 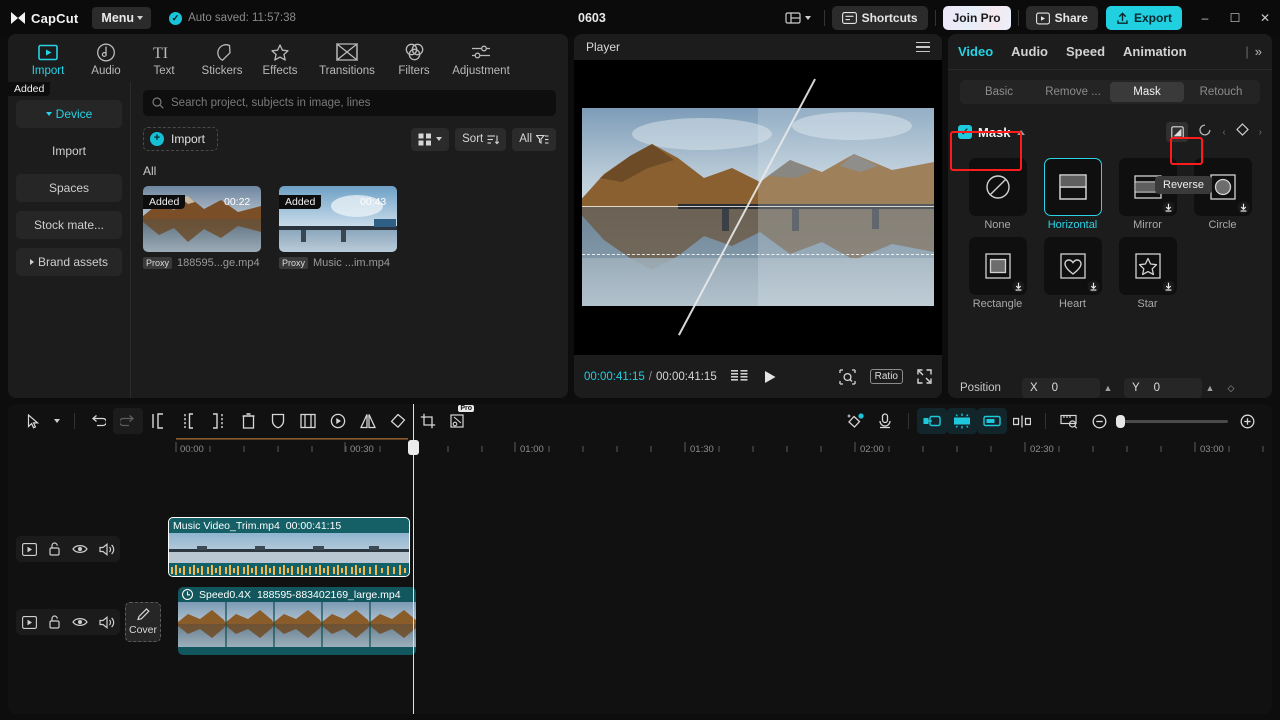 I want to click on mask-shape-horizontal: Horizontal, so click(x=1072, y=194).